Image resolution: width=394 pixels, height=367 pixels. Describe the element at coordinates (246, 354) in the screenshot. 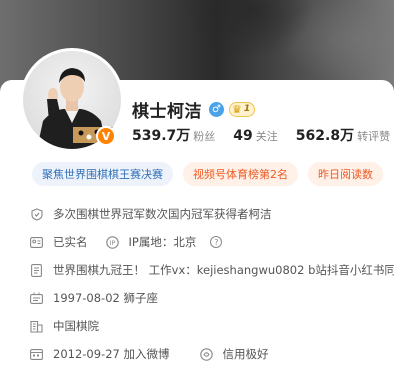

I see `credit-text: 信用极好` at that location.